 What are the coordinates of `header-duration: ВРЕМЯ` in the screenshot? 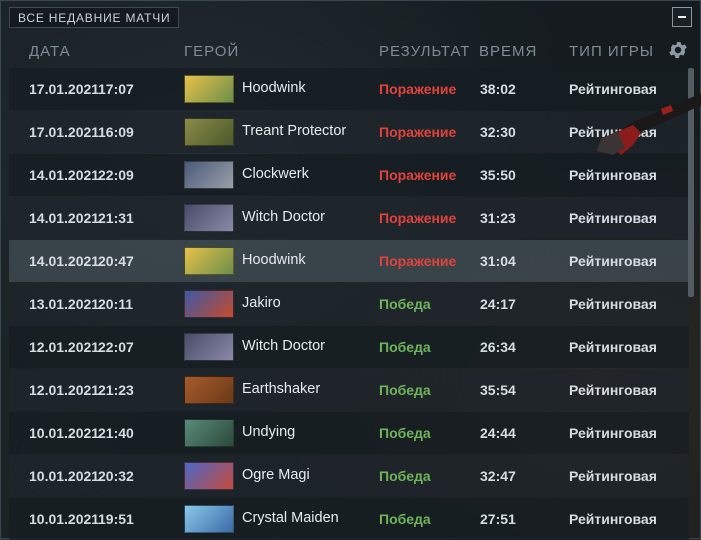 It's located at (508, 51).